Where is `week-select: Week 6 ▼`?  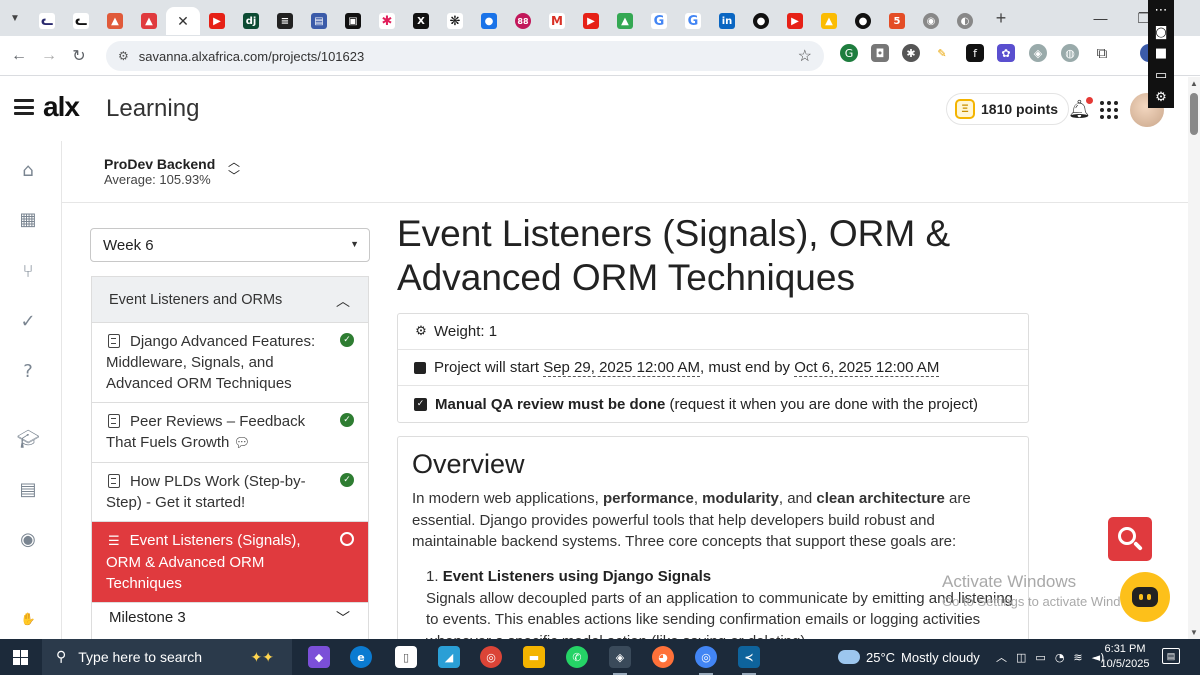
week-select: Week 6 ▼ is located at coordinates (230, 245).